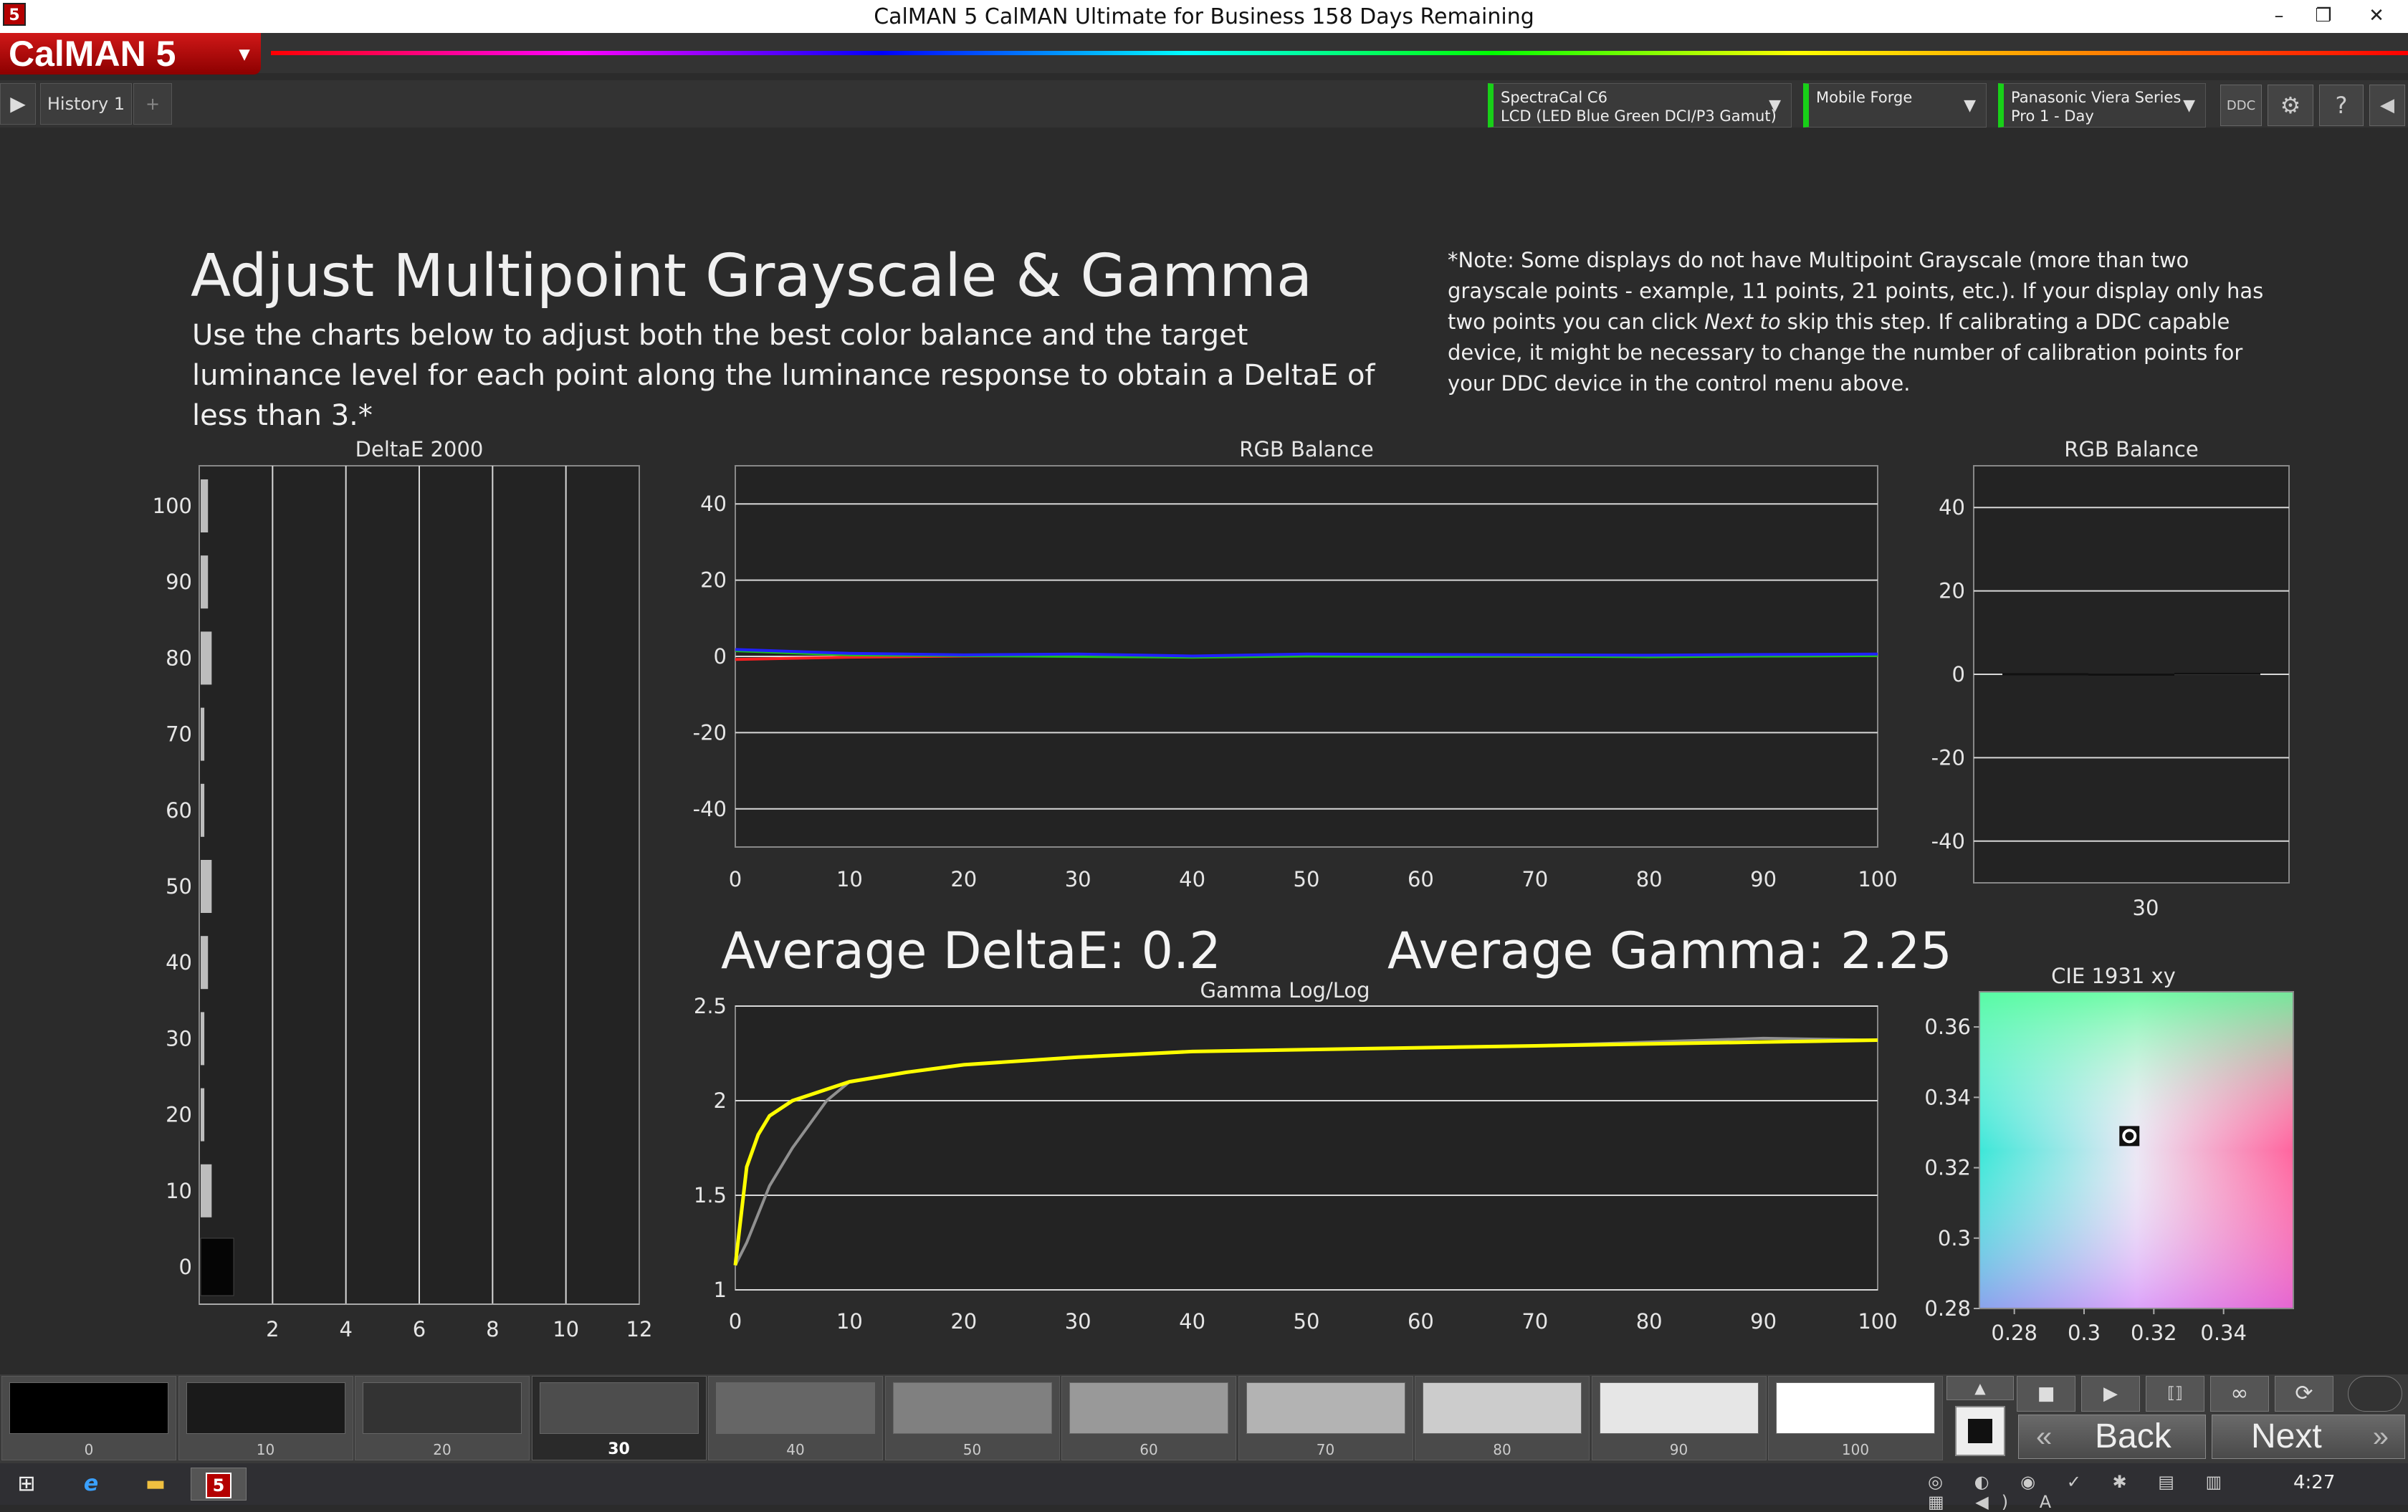 The width and height of the screenshot is (2408, 1512). I want to click on rgb-balance-x-tick: 0, so click(735, 879).